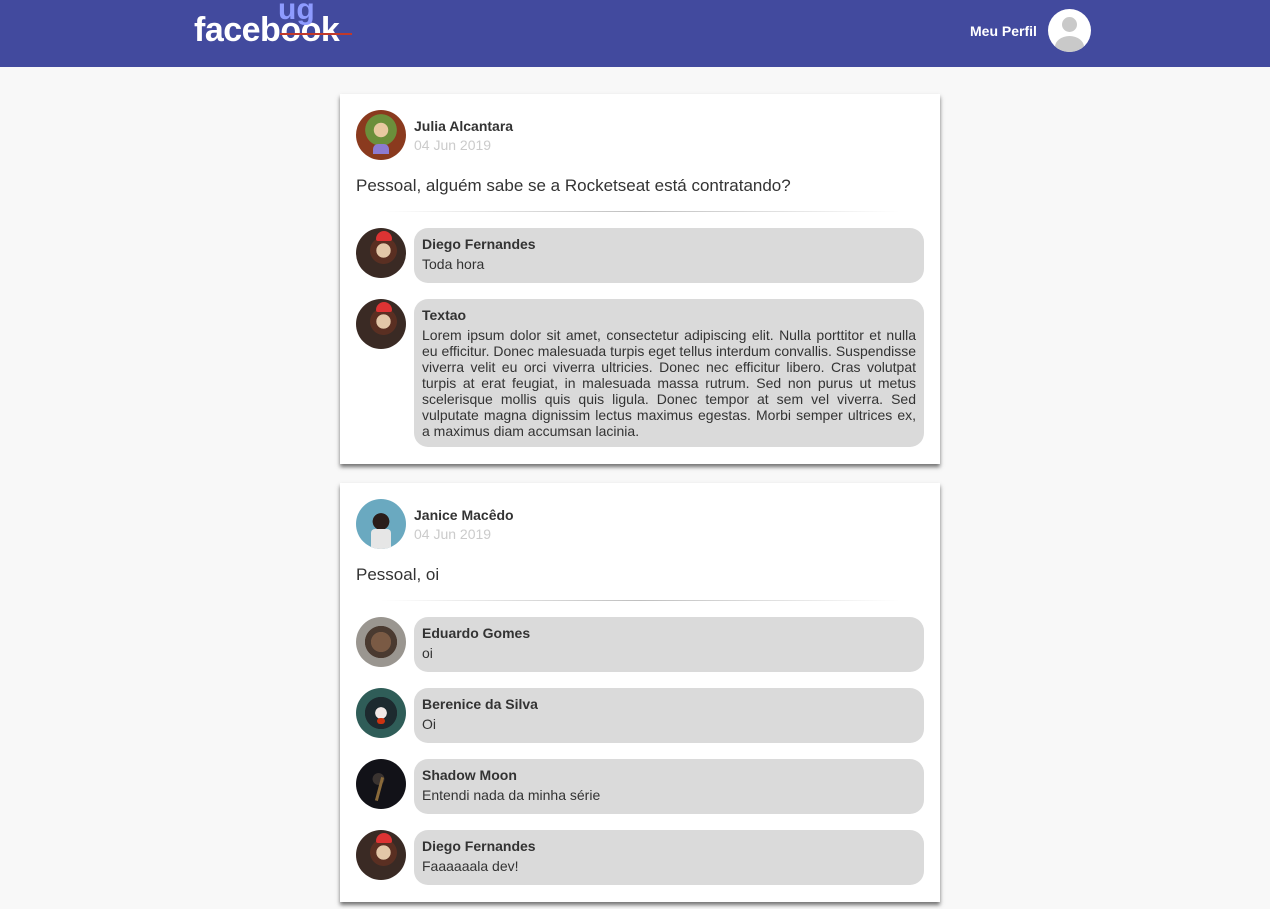 The height and width of the screenshot is (909, 1270). What do you see at coordinates (669, 644) in the screenshot?
I see `comment-bubble: Eduardo Gomes oi` at bounding box center [669, 644].